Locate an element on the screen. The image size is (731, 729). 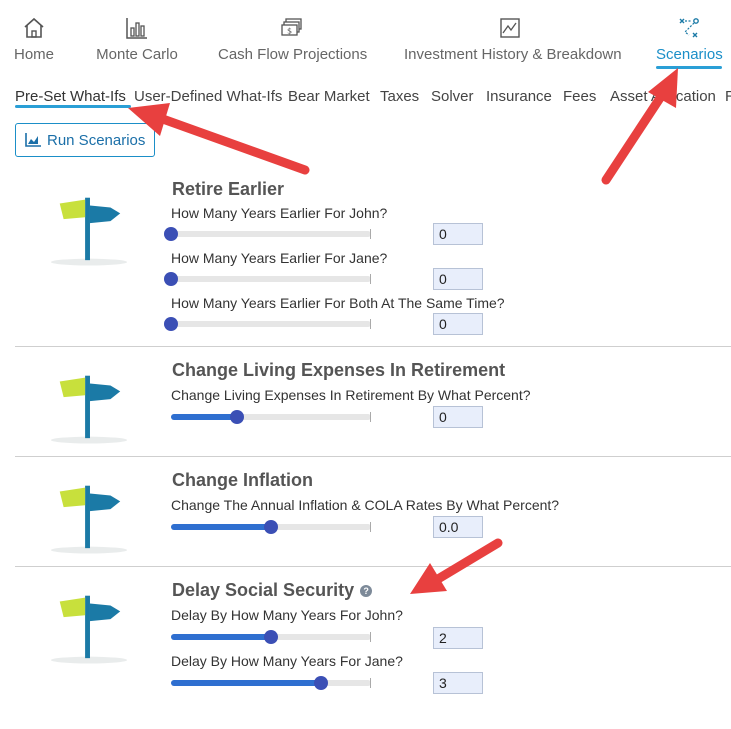
subtab-bear-market: Bear Market is located at coordinates (329, 96).